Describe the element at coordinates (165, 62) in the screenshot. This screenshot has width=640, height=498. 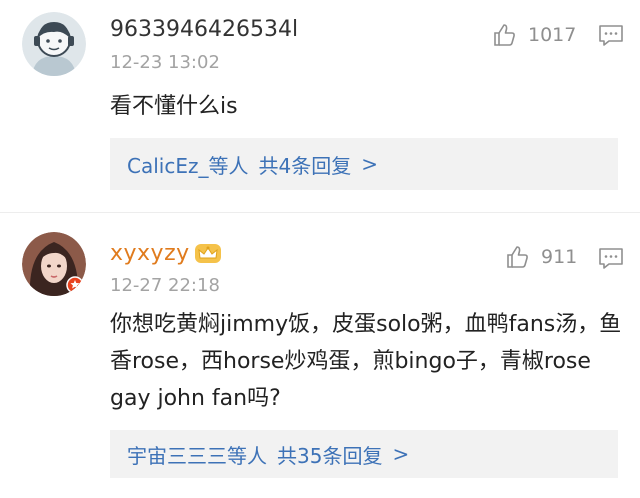
I see `timestamp: 12-23 13:02` at that location.